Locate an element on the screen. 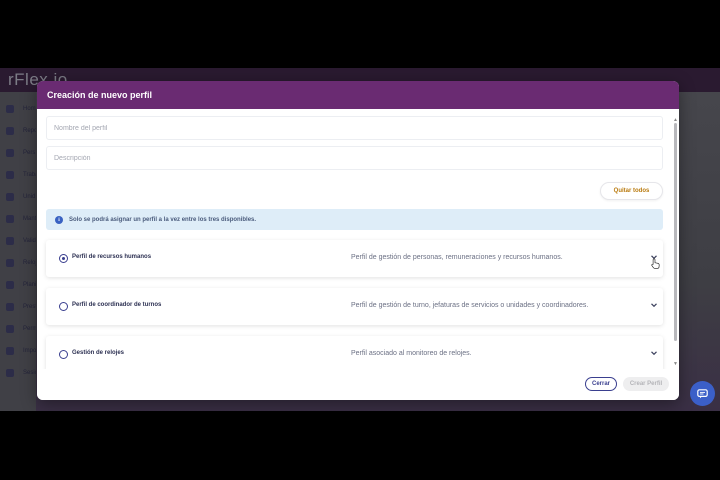 The height and width of the screenshot is (480, 720). chat-icon is located at coordinates (702, 393).